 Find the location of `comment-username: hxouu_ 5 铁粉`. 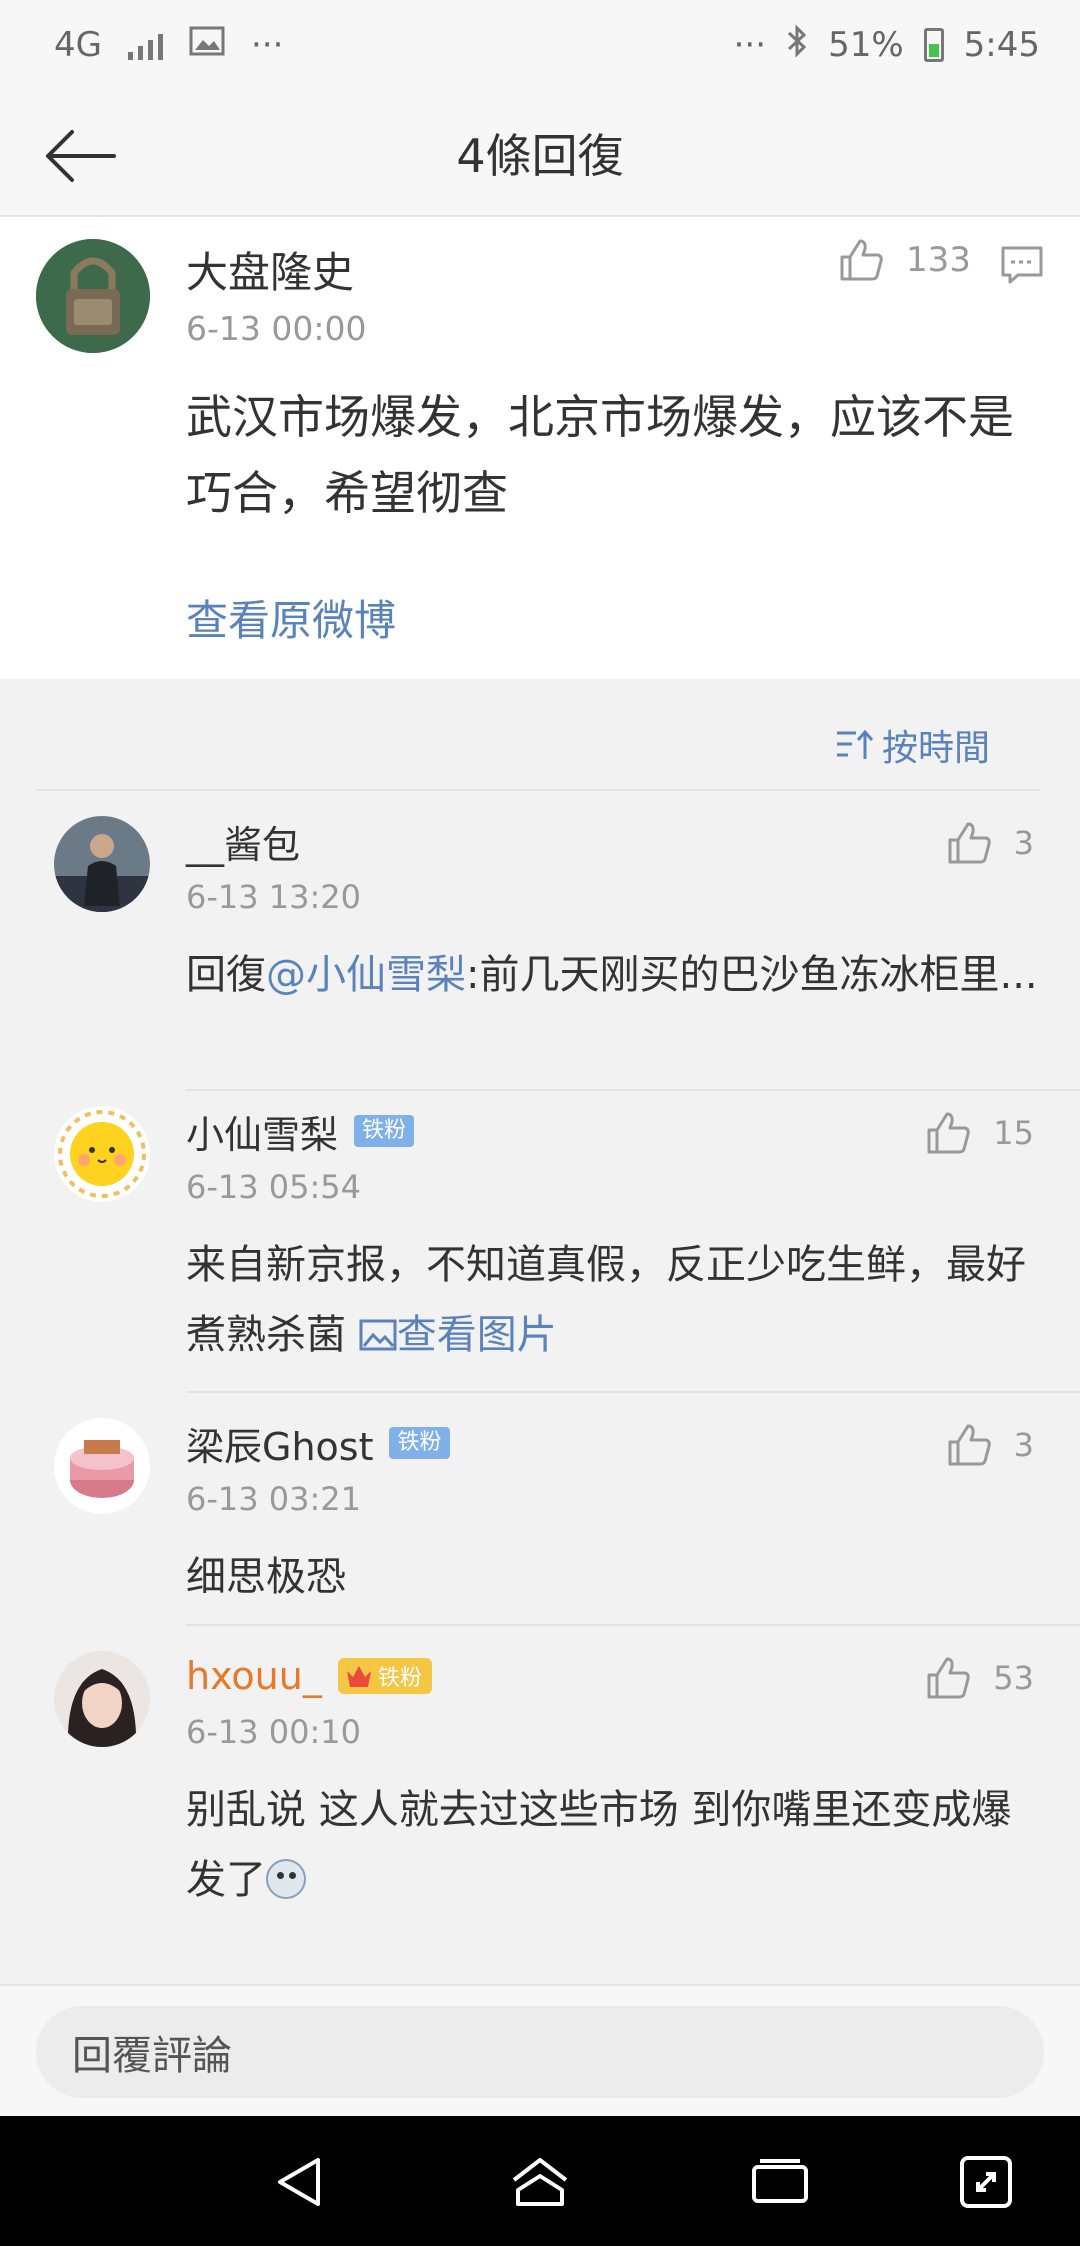

comment-username: hxouu_ 5 铁粉 is located at coordinates (309, 1676).